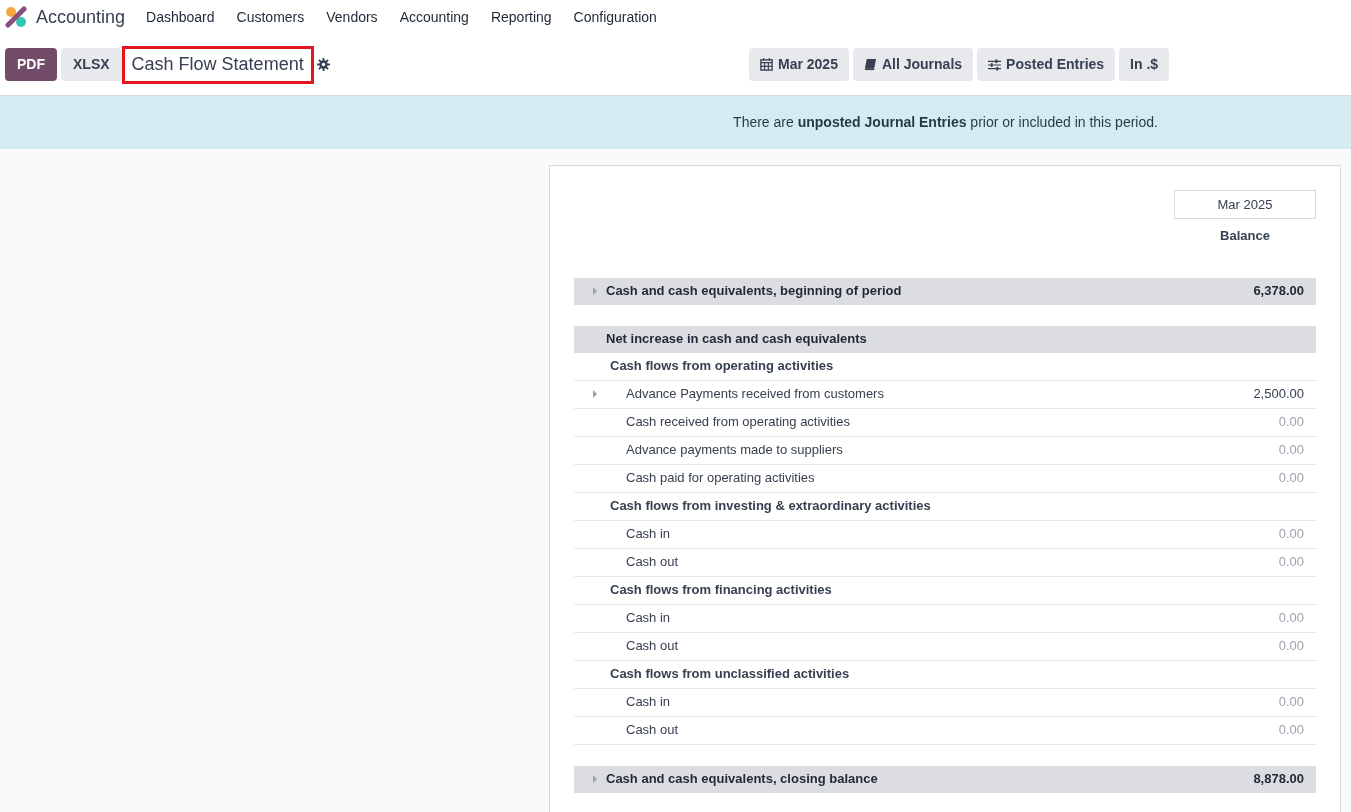  Describe the element at coordinates (945, 339) in the screenshot. I see `section-header: Net increase in cash and cash equivalents` at that location.